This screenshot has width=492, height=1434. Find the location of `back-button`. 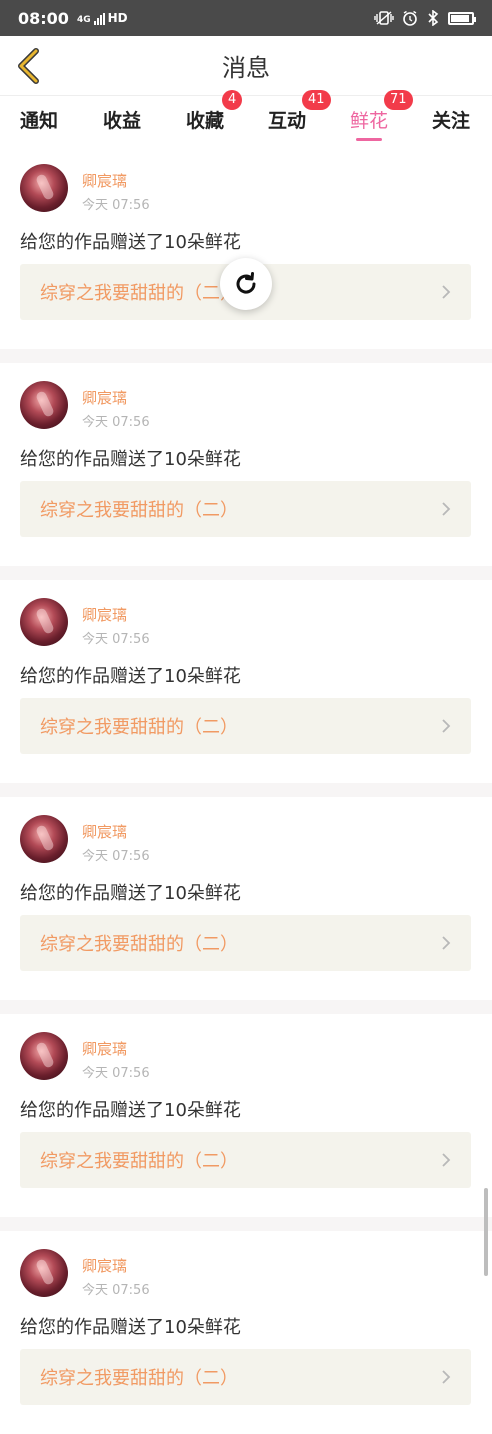

back-button is located at coordinates (28, 66).